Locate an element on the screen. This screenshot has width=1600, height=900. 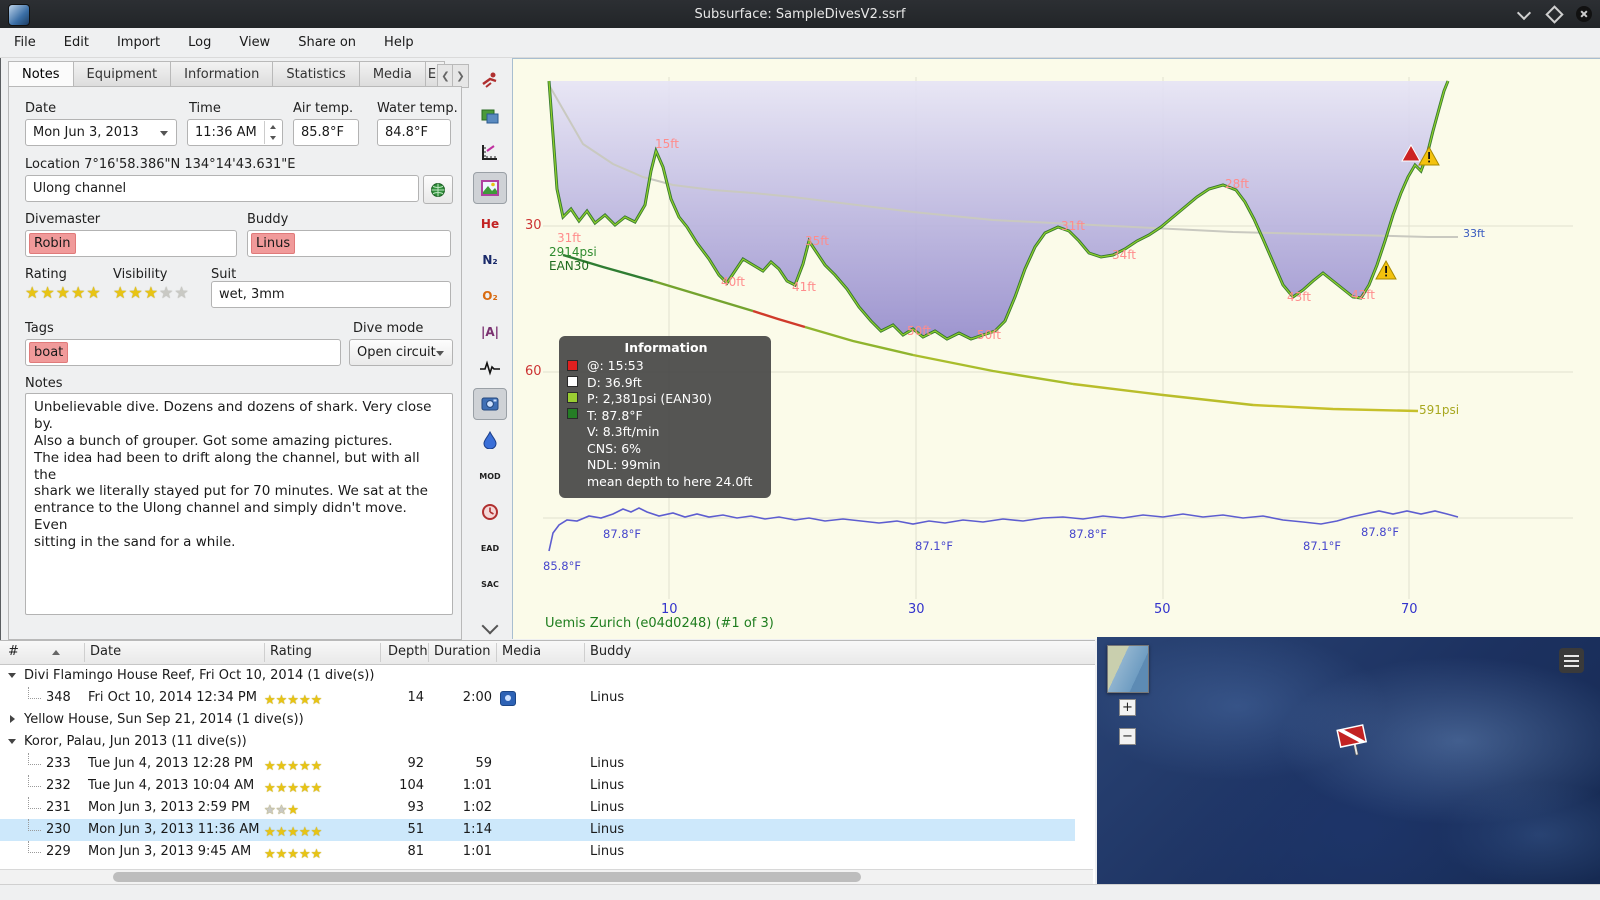
air-temp-field: 85.8°F is located at coordinates (326, 132).